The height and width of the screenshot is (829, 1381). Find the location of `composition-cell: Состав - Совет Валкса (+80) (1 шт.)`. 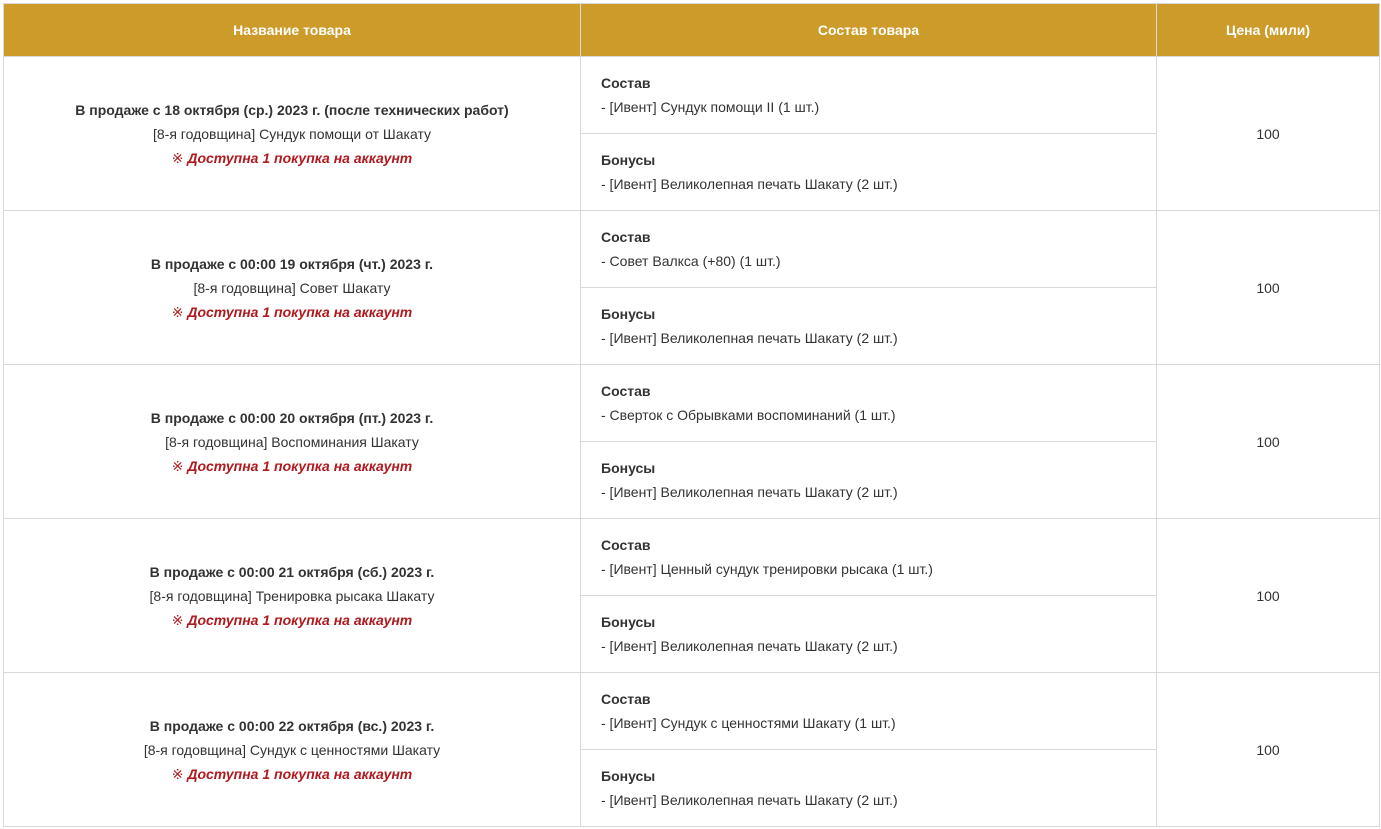

composition-cell: Состав - Совет Валкса (+80) (1 шт.) is located at coordinates (868, 249).